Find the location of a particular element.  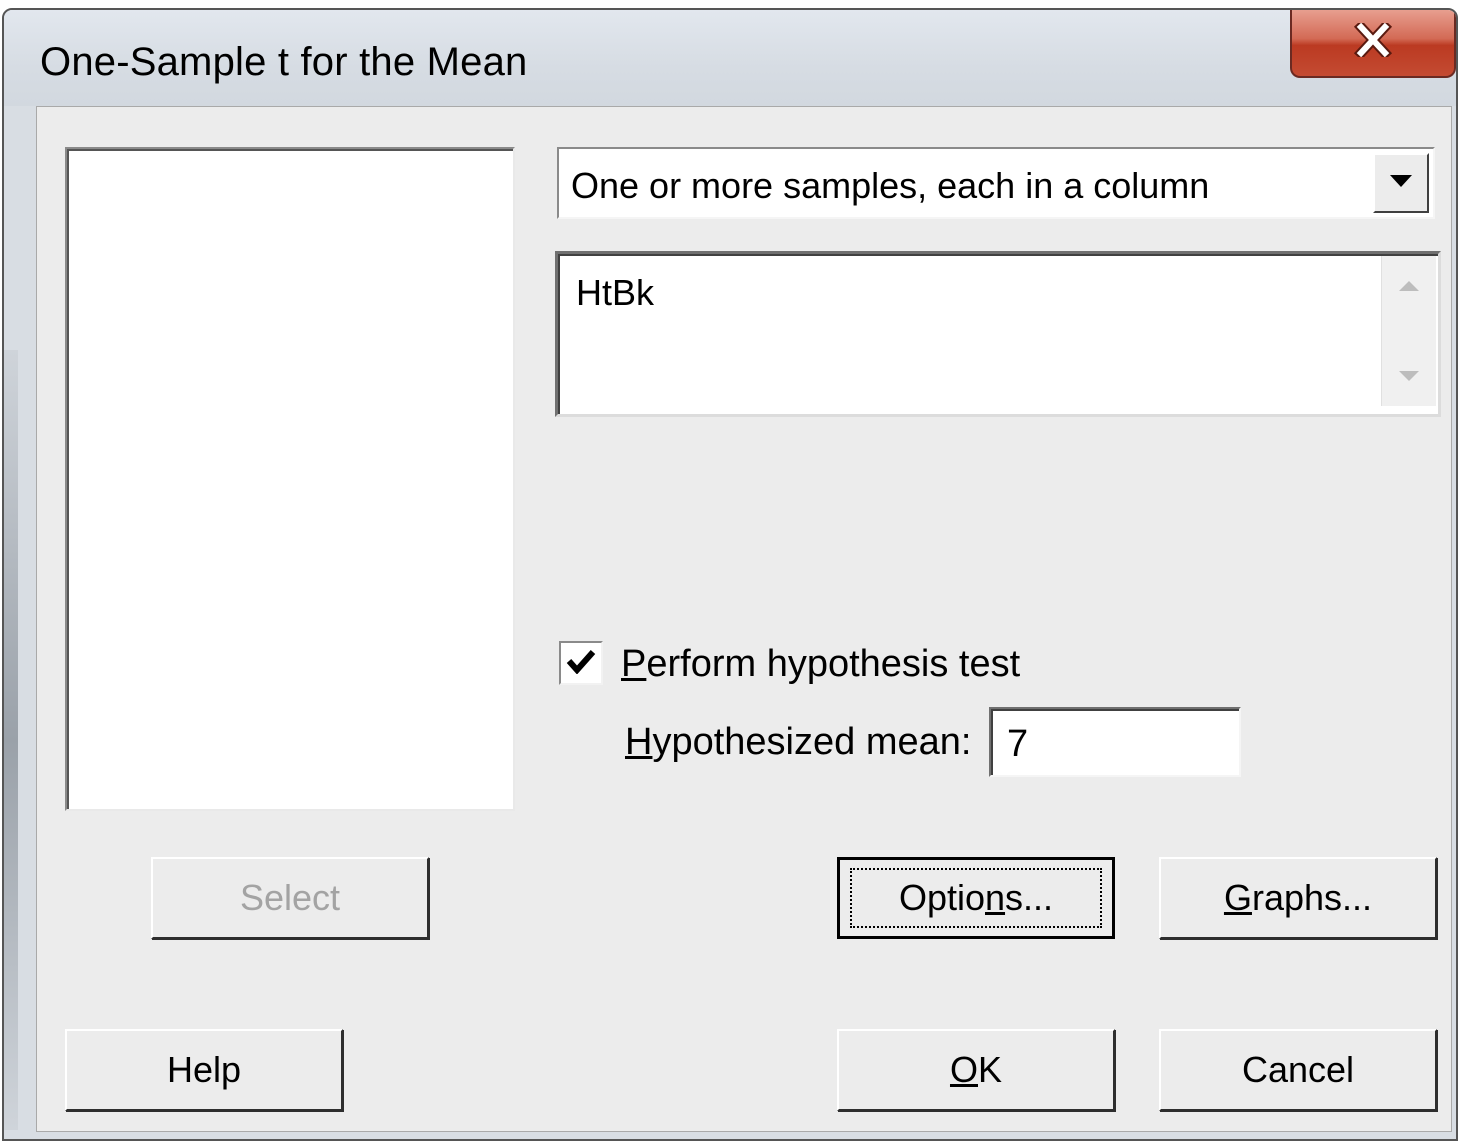

hypothesis-test-checkbox is located at coordinates (581, 663).